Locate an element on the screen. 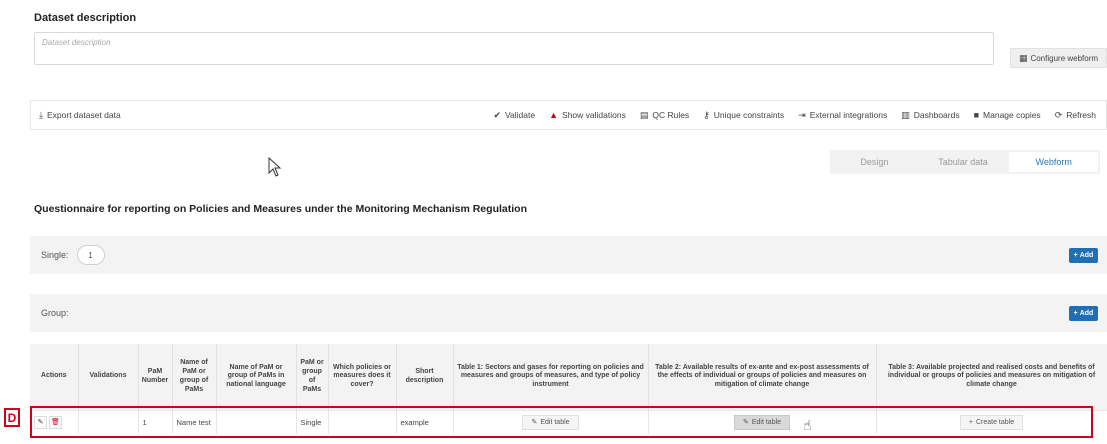 This screenshot has height=444, width=1107. pam-number-cell: 1 is located at coordinates (155, 421).